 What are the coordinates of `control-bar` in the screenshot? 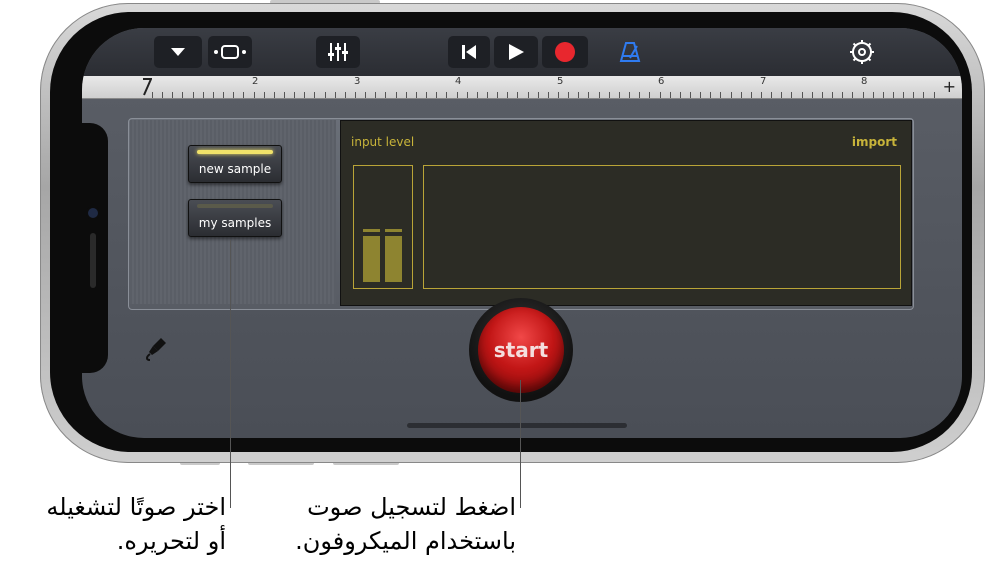 It's located at (522, 52).